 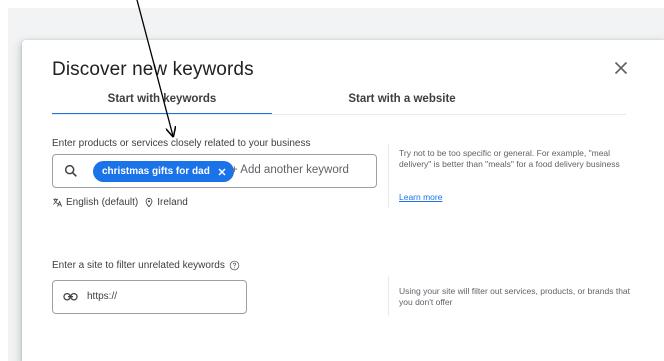 What do you see at coordinates (301, 170) in the screenshot?
I see `add-keyword-input` at bounding box center [301, 170].